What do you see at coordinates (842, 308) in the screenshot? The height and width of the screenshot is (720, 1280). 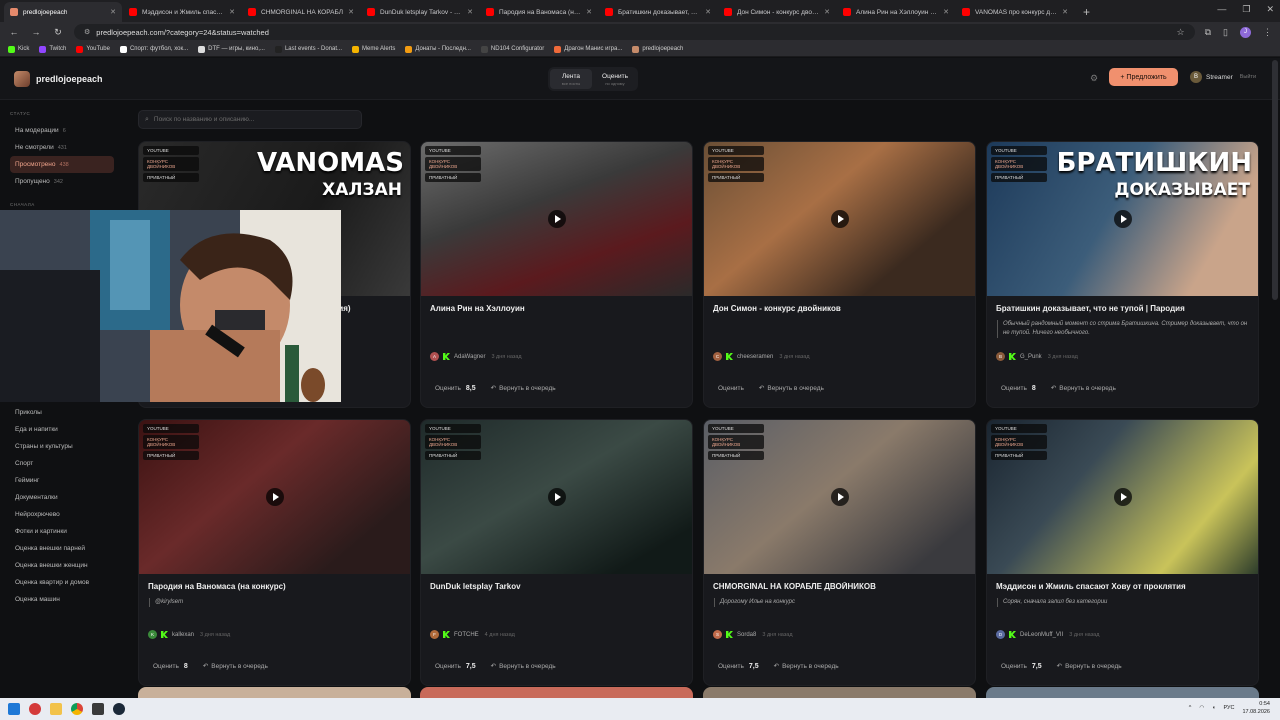 I see `post-title: Дон Симон - конкурс двойников` at bounding box center [842, 308].